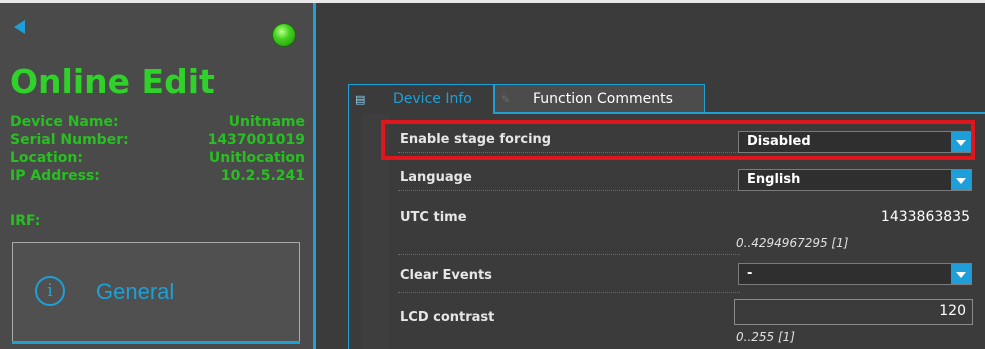 This screenshot has height=349, width=985. Describe the element at coordinates (855, 180) in the screenshot. I see `language-select: English` at that location.